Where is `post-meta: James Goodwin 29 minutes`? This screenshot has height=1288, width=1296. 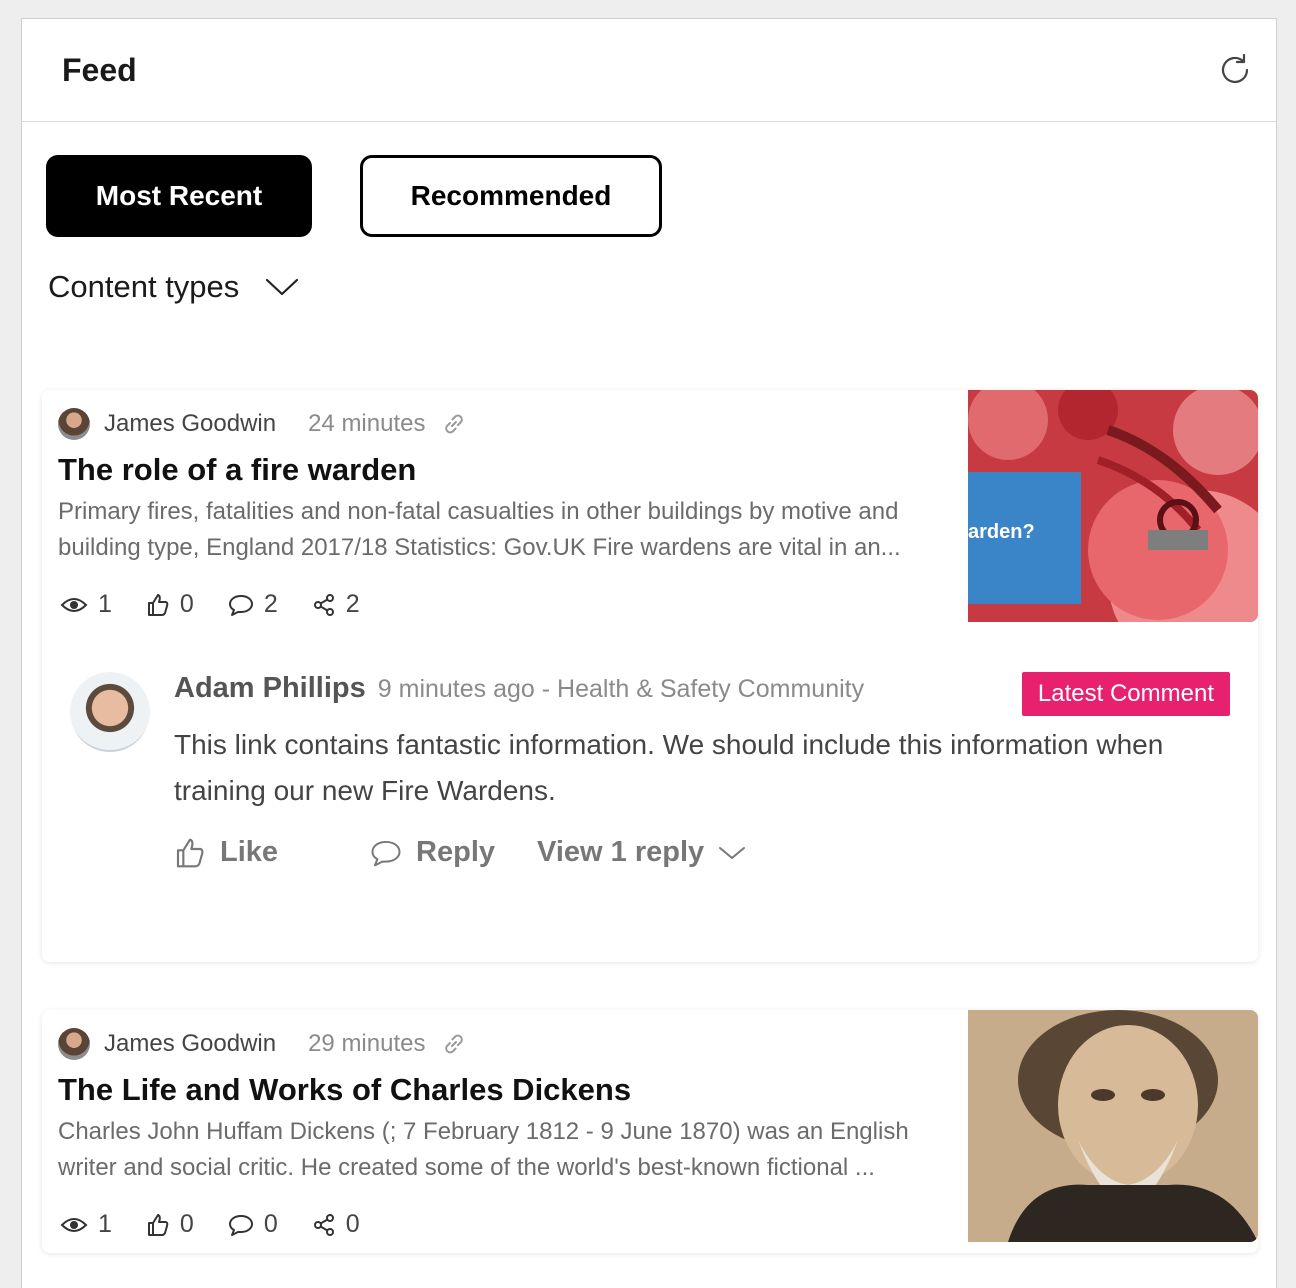 post-meta: James Goodwin 29 minutes is located at coordinates (262, 1044).